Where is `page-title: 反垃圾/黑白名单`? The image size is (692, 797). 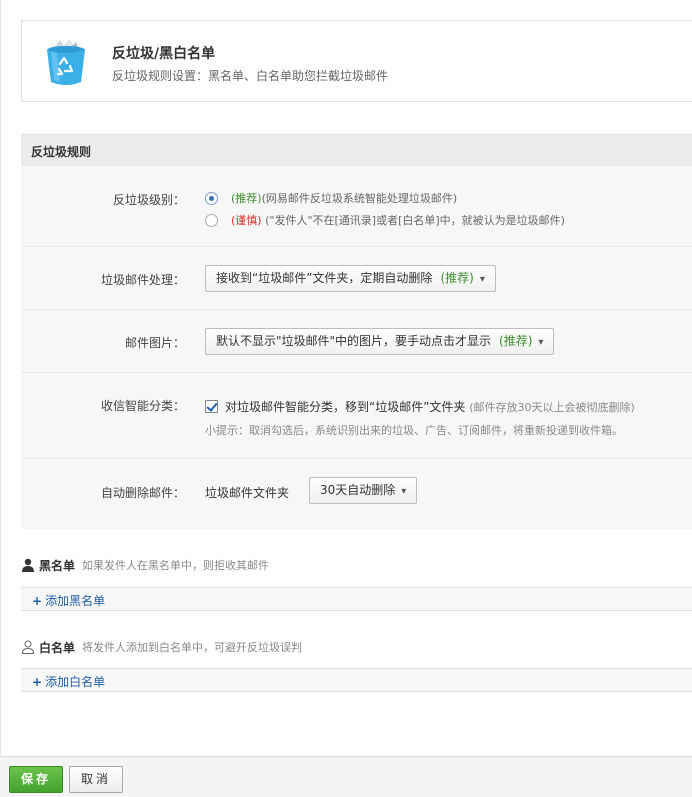 page-title: 反垃圾/黑白名单 is located at coordinates (164, 54).